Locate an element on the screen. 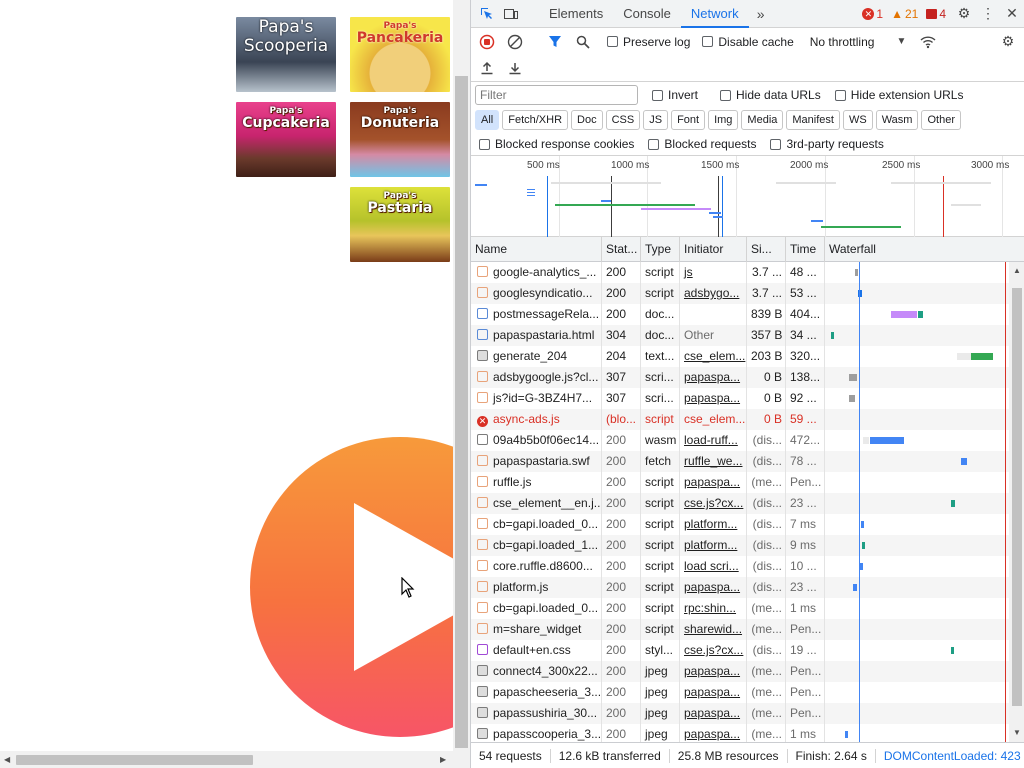 The width and height of the screenshot is (1024, 768). type-filter-other: Other is located at coordinates (941, 120).